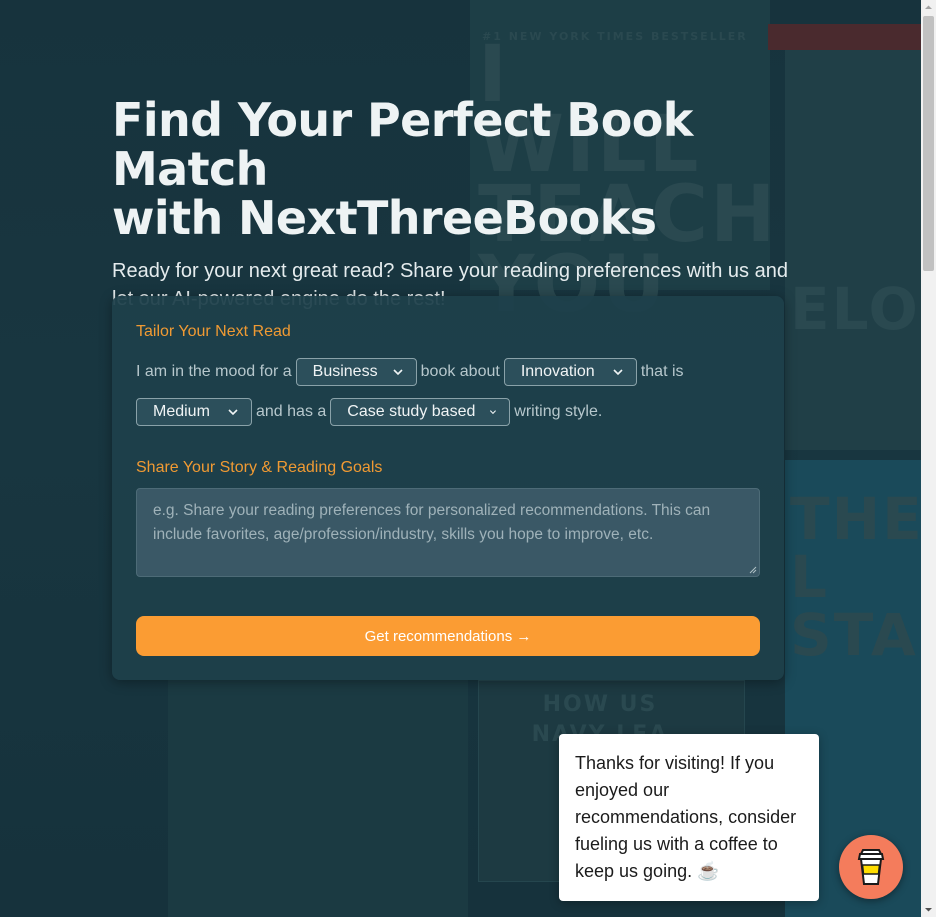  Describe the element at coordinates (402, 144) in the screenshot. I see `page-title-line1: Find Your Perfect Book Match` at that location.